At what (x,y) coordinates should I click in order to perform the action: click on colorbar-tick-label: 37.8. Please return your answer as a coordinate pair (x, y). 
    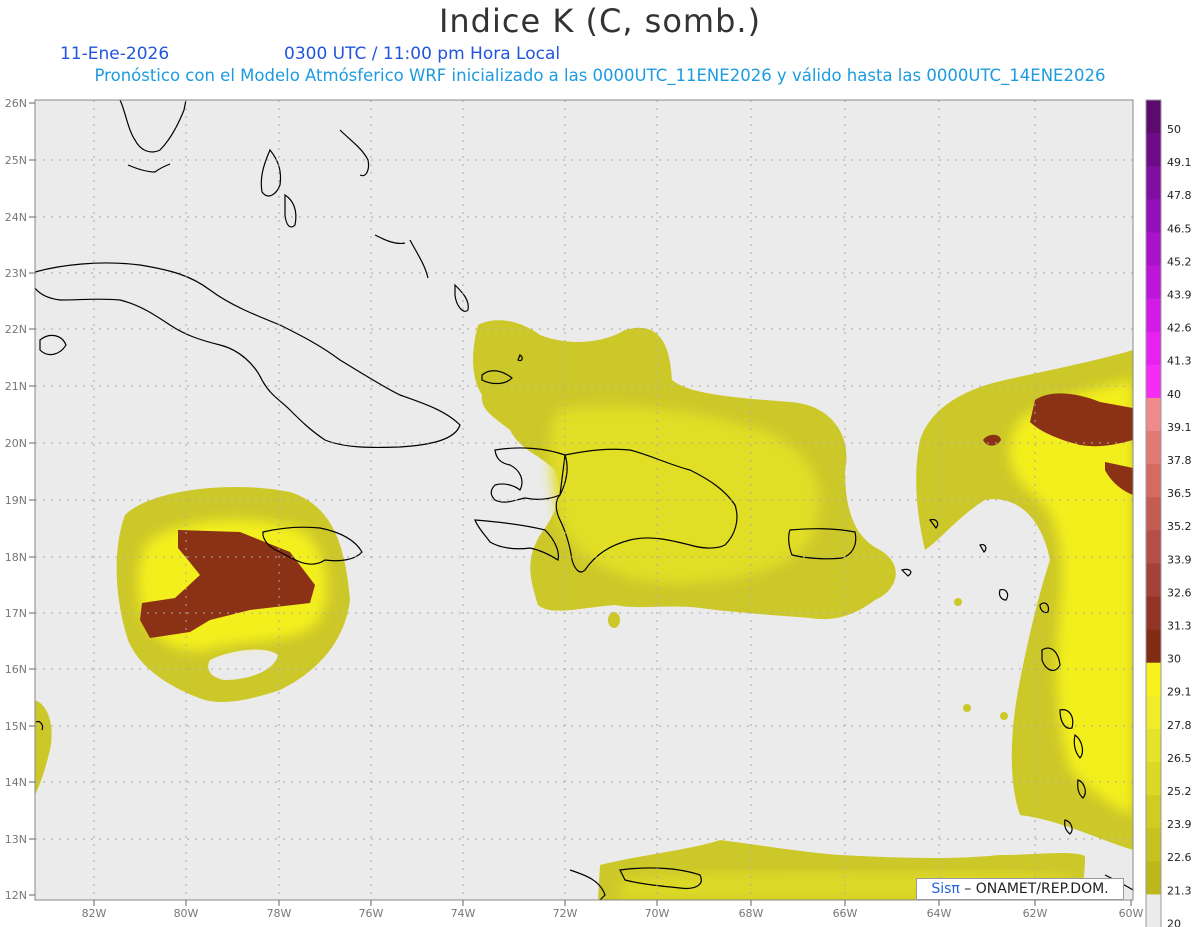
    Looking at the image, I should click on (1179, 460).